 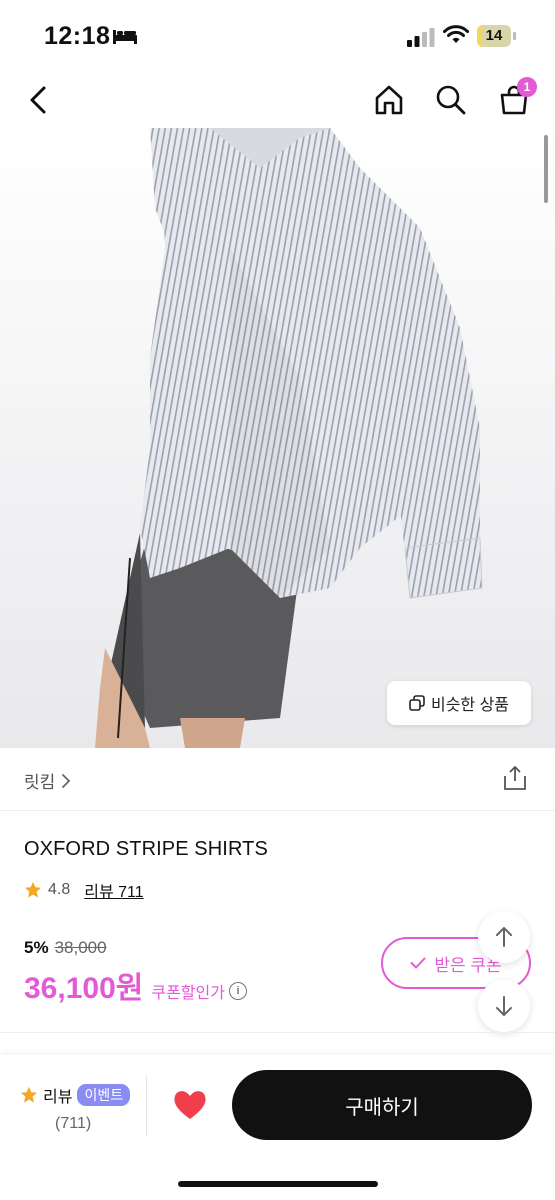 What do you see at coordinates (277, 35) in the screenshot?
I see `status-bar: 12:18 14` at bounding box center [277, 35].